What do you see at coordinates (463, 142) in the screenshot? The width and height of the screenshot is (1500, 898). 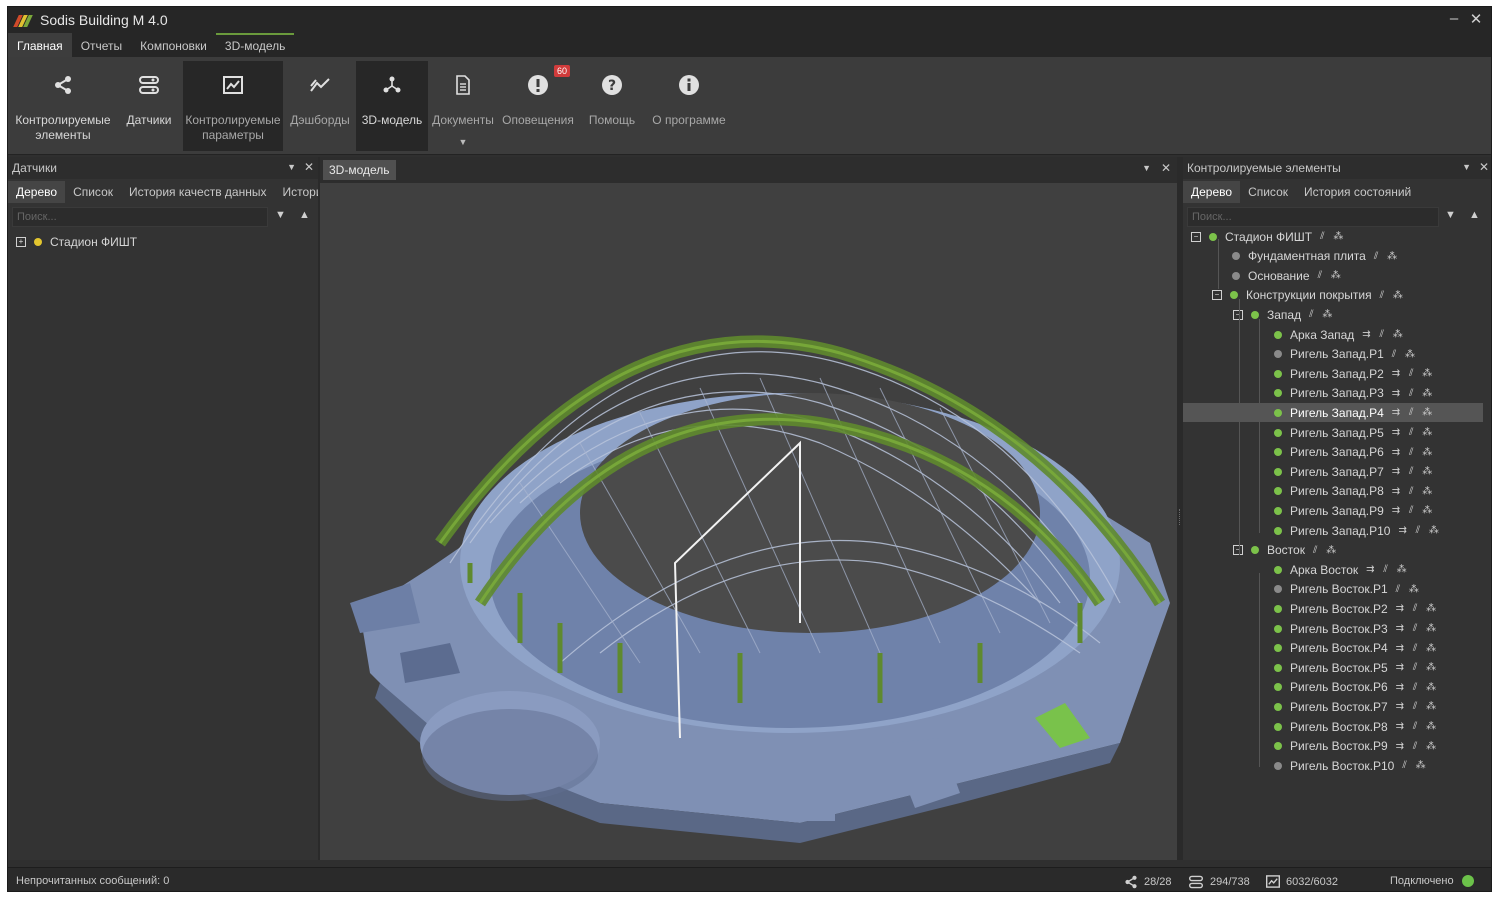 I see `documents-dropdown-icon: ▼` at bounding box center [463, 142].